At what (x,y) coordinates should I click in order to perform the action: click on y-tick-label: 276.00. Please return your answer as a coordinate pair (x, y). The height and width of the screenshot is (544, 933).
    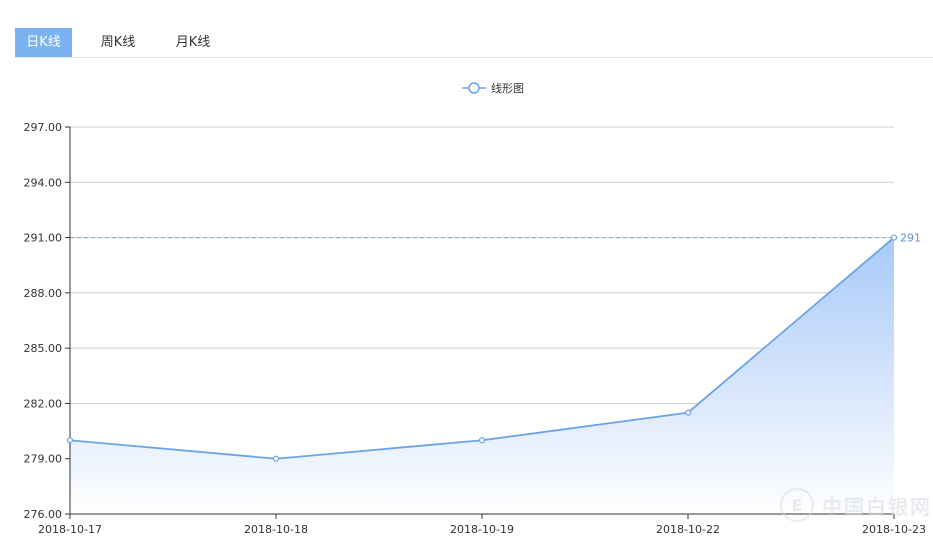
    Looking at the image, I should click on (43, 514).